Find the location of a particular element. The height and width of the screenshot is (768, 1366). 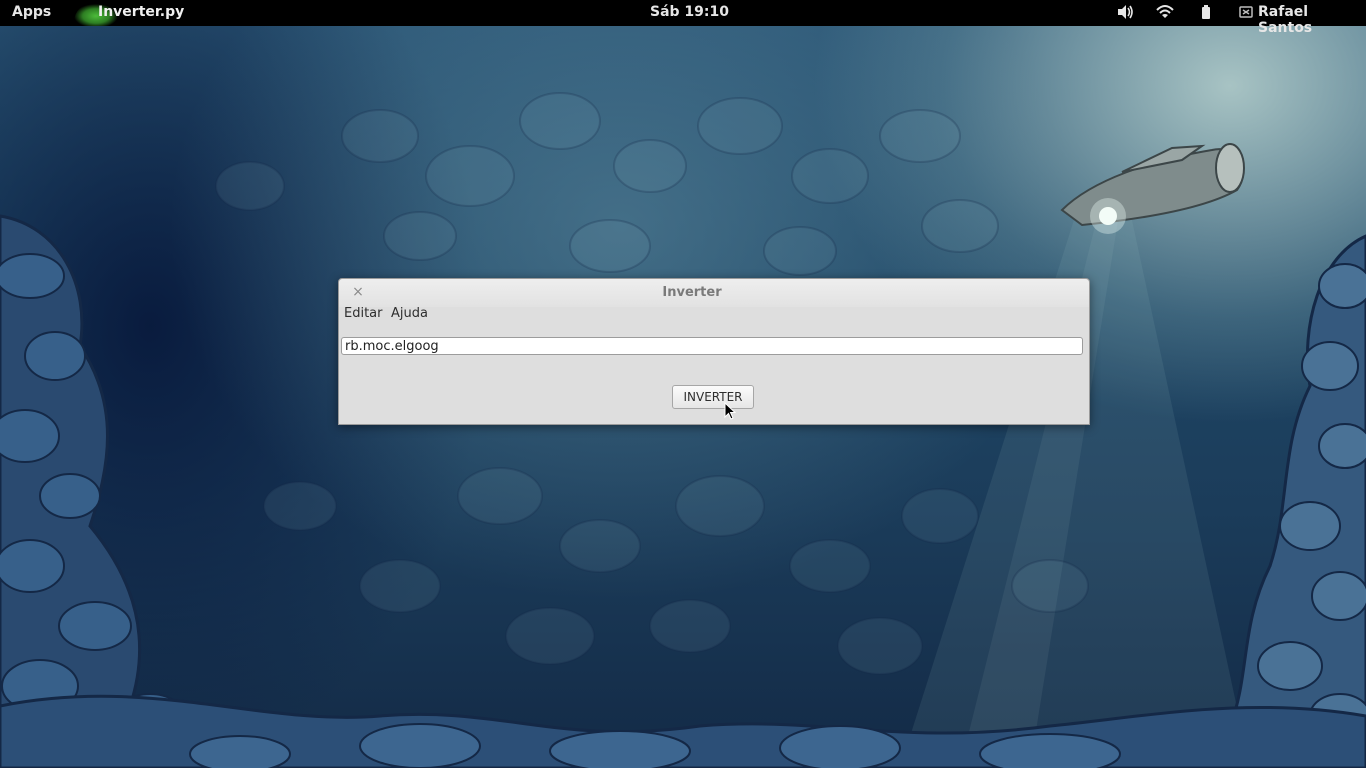

menu-ajuda: Ajuda is located at coordinates (409, 313).